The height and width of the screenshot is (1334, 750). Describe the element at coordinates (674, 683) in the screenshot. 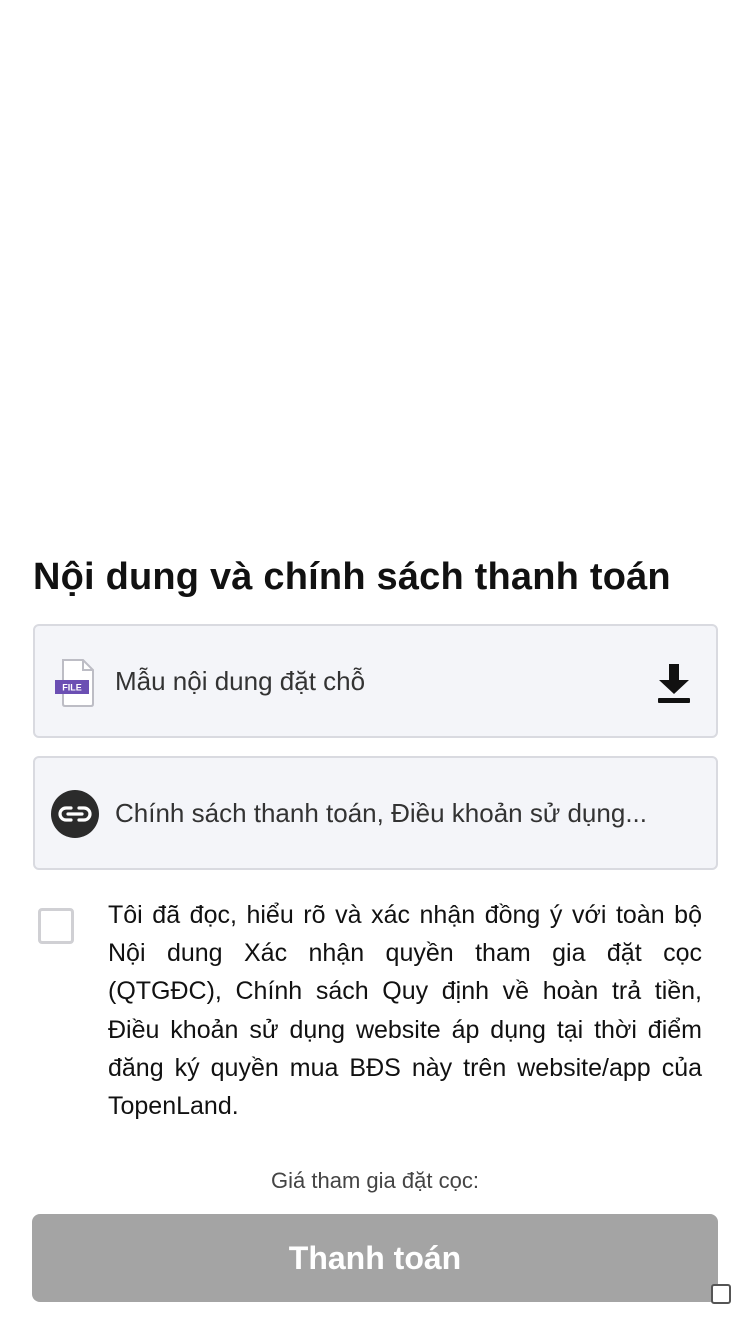

I see `download-icon` at that location.